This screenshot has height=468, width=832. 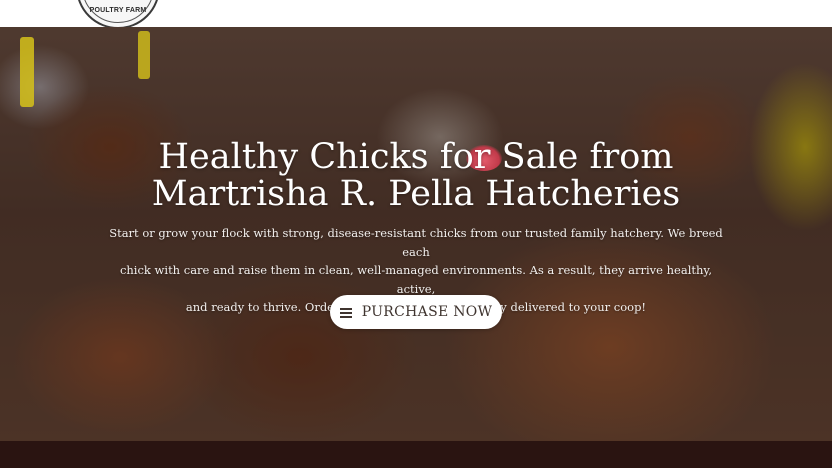 What do you see at coordinates (416, 157) in the screenshot?
I see `hero-title-line1: Healthy Chicks for Sale from` at bounding box center [416, 157].